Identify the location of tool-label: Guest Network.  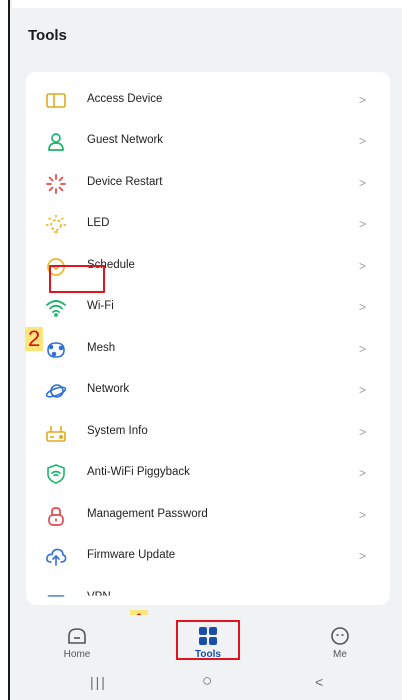
(125, 140).